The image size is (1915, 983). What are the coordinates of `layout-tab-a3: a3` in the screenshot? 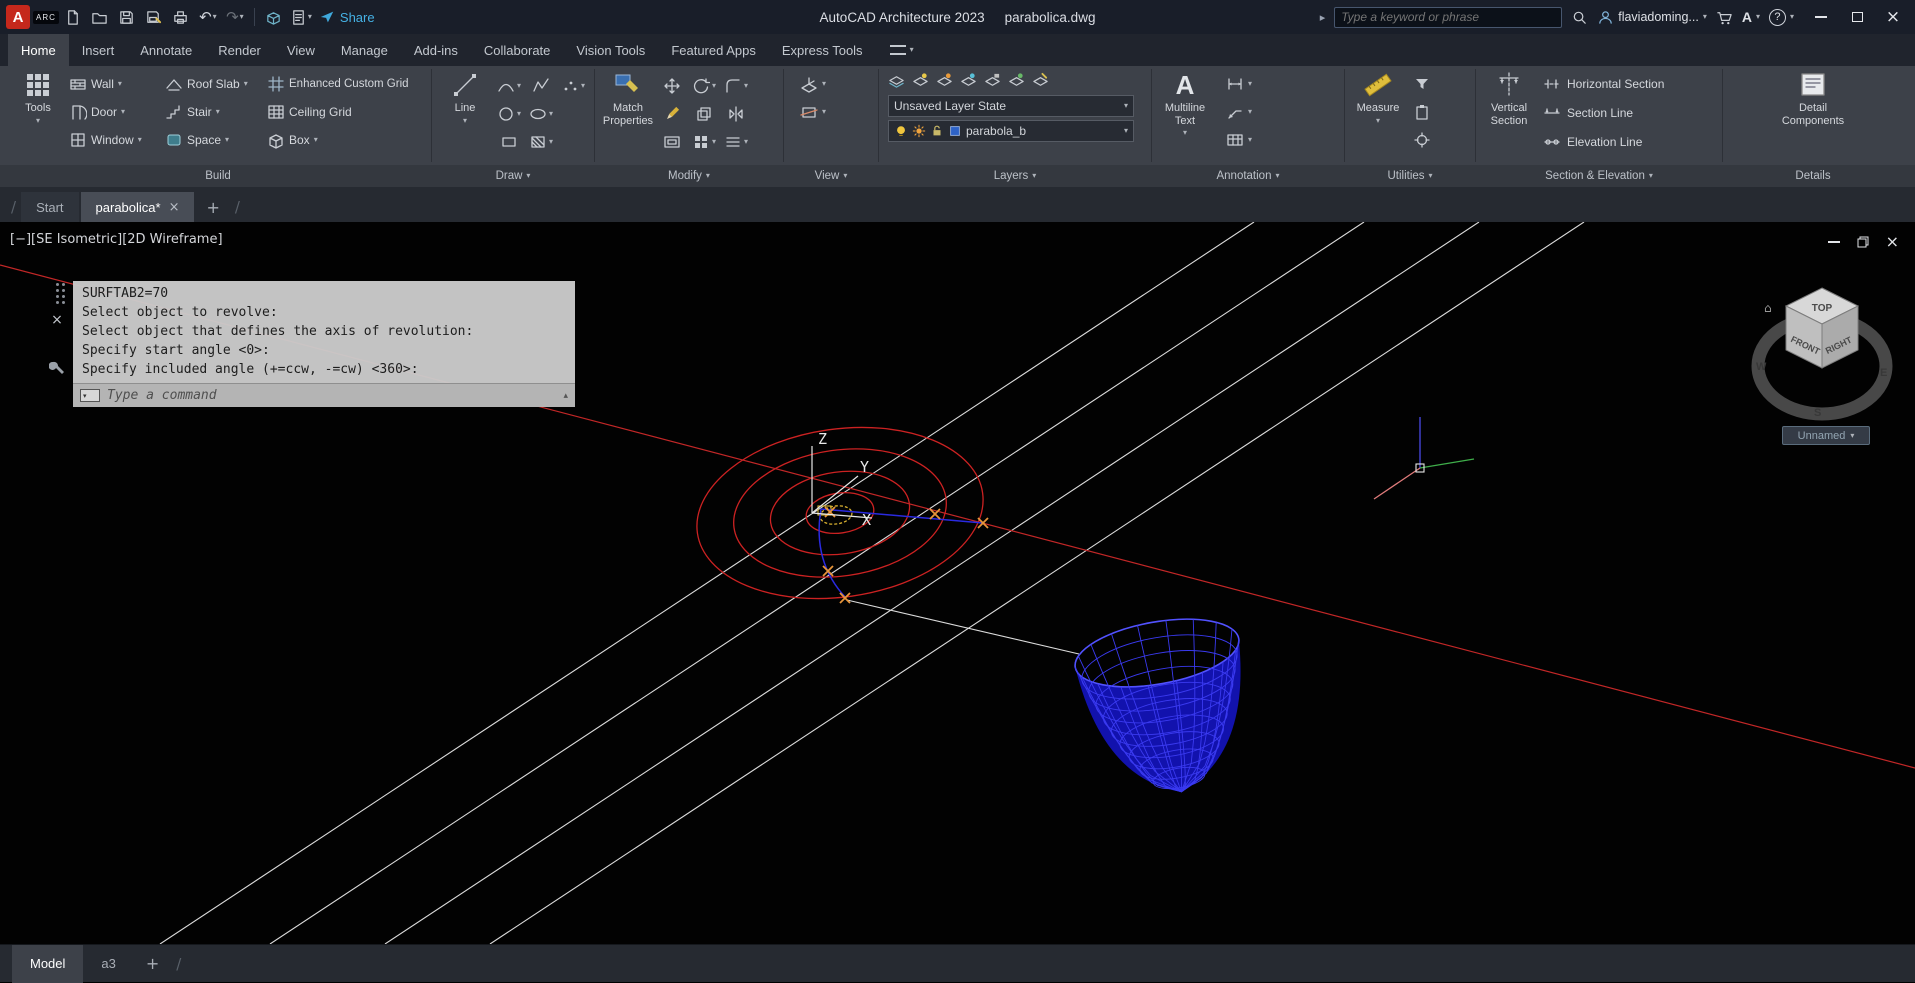 It's located at (108, 964).